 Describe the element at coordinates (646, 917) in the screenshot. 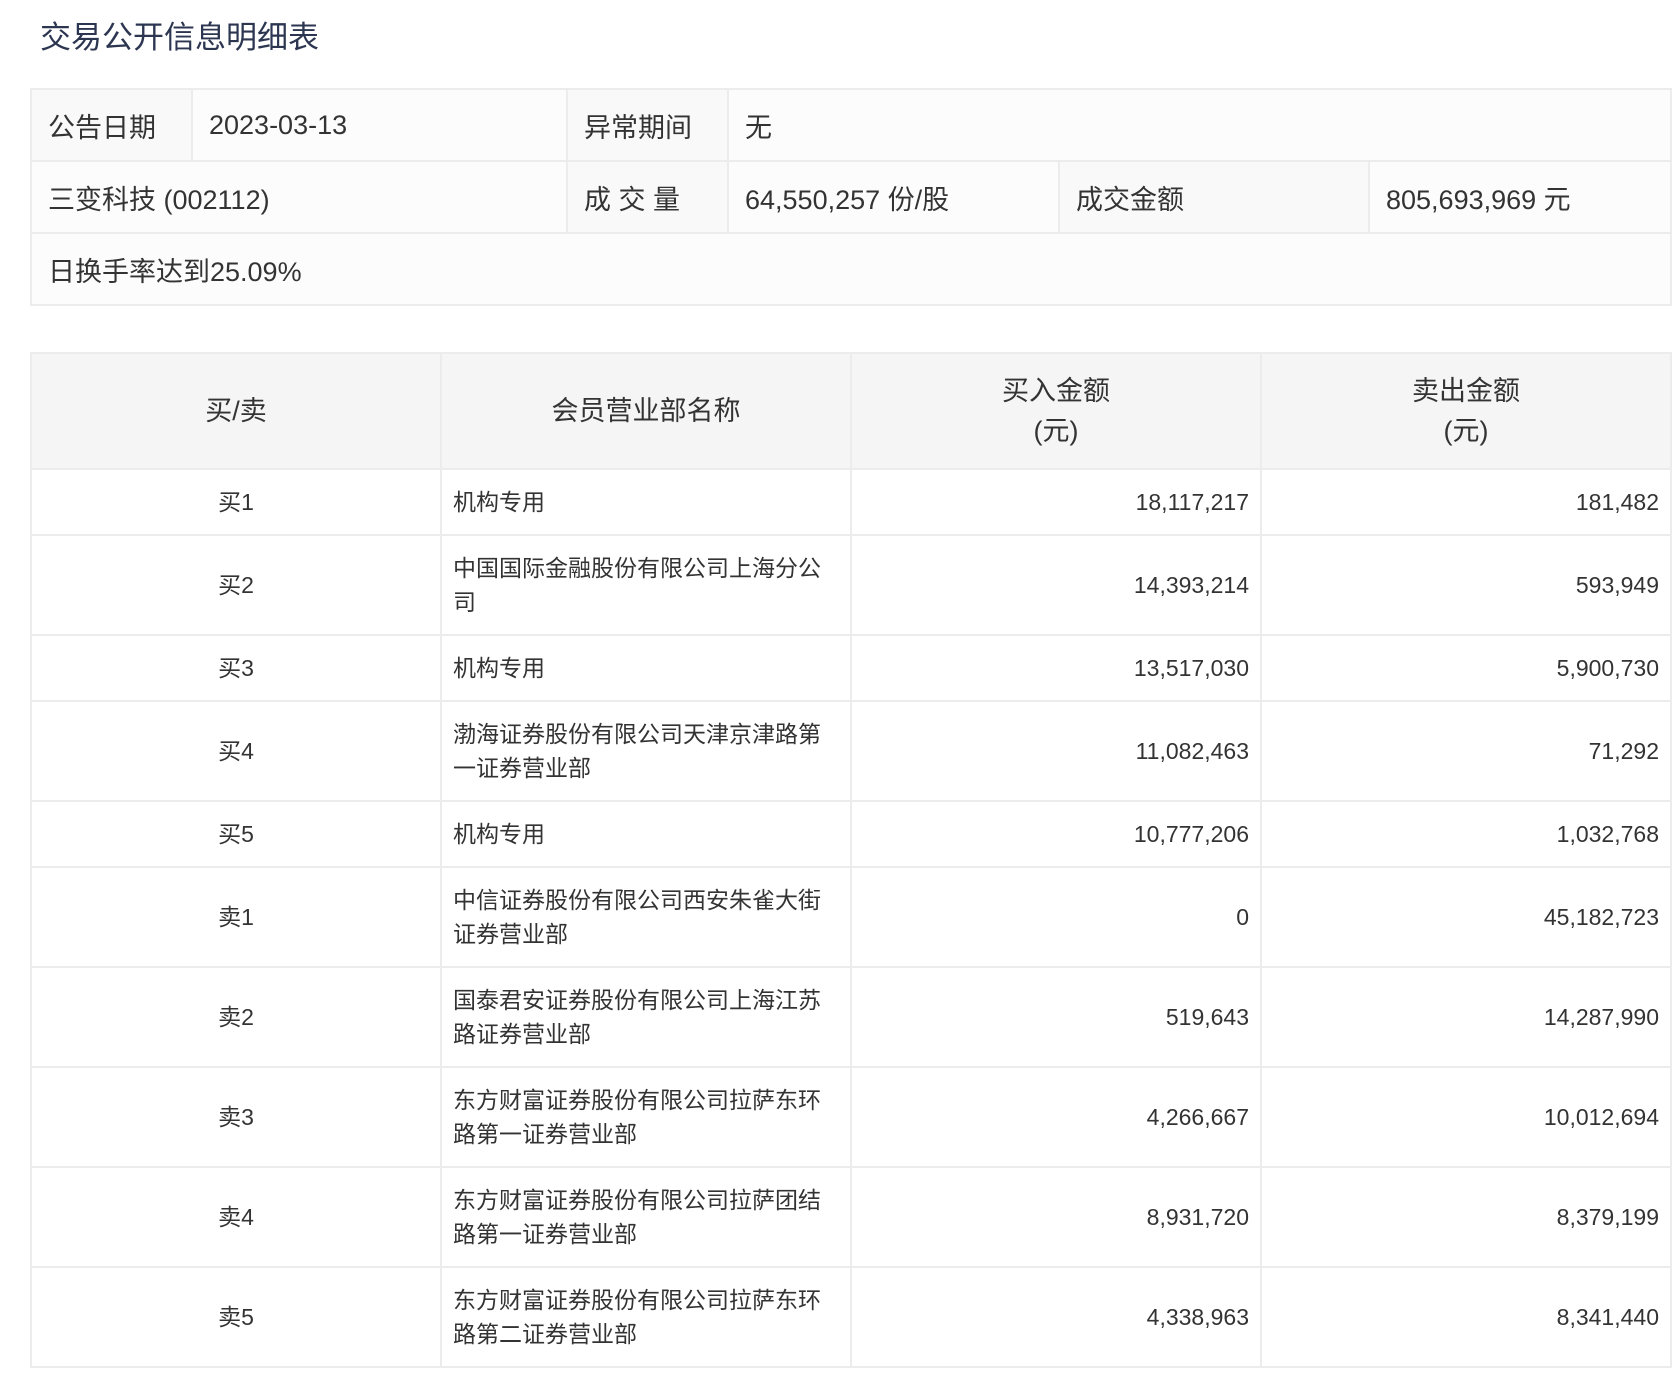

I see `row-member-name: 中信证券股份有限公司西安朱雀大街证券营业部` at that location.